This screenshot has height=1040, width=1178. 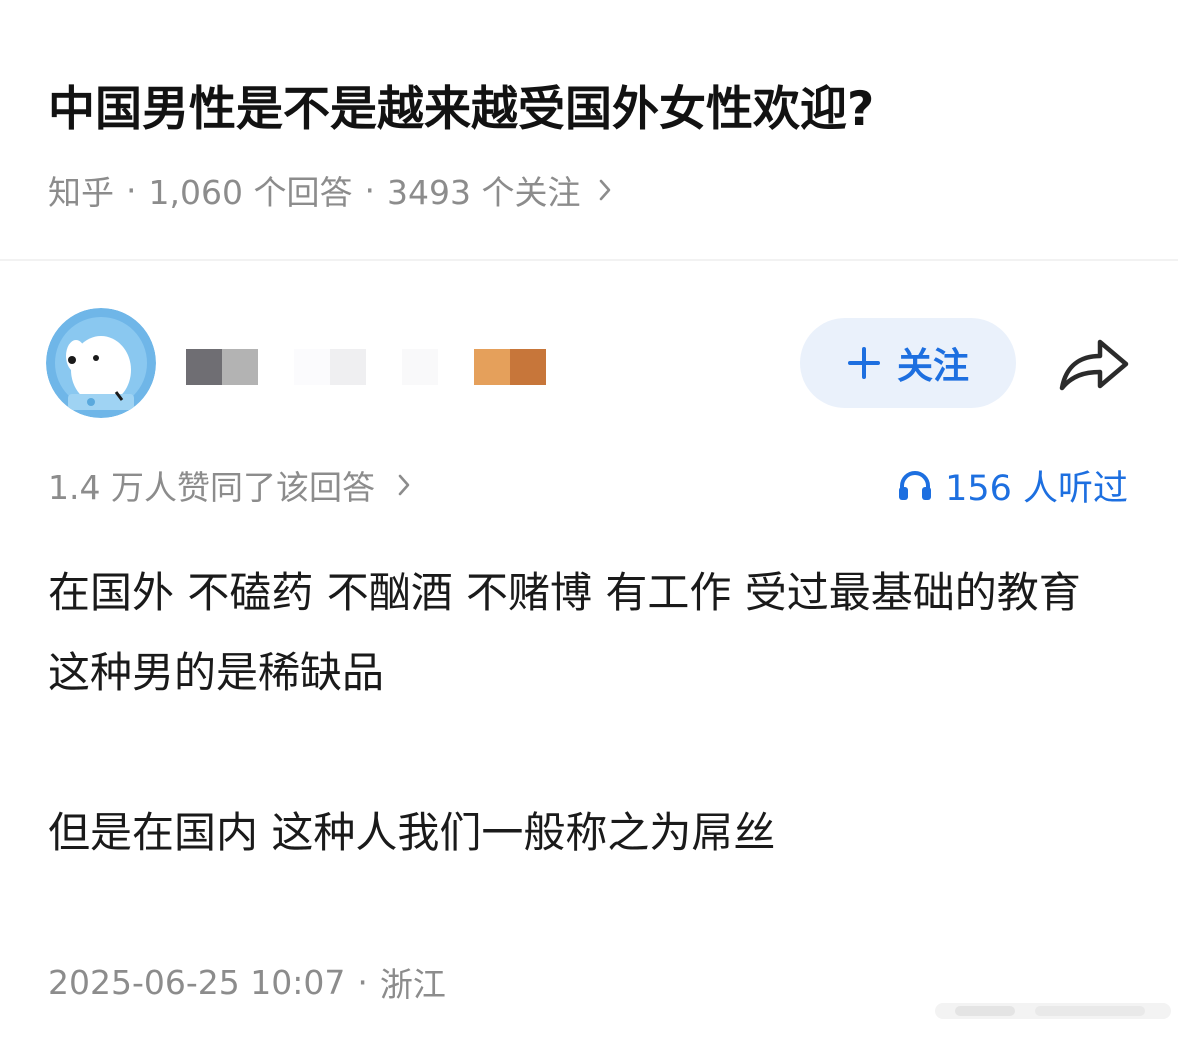 What do you see at coordinates (101, 363) in the screenshot?
I see `author-avatar` at bounding box center [101, 363].